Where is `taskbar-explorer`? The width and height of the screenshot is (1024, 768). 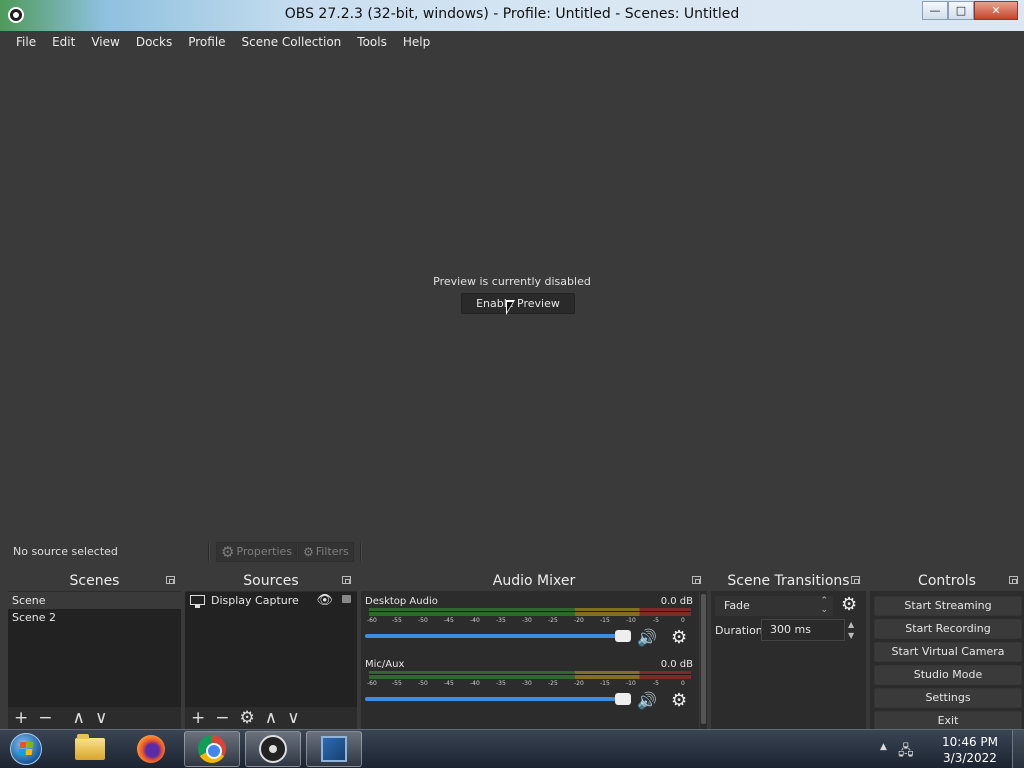 taskbar-explorer is located at coordinates (90, 749).